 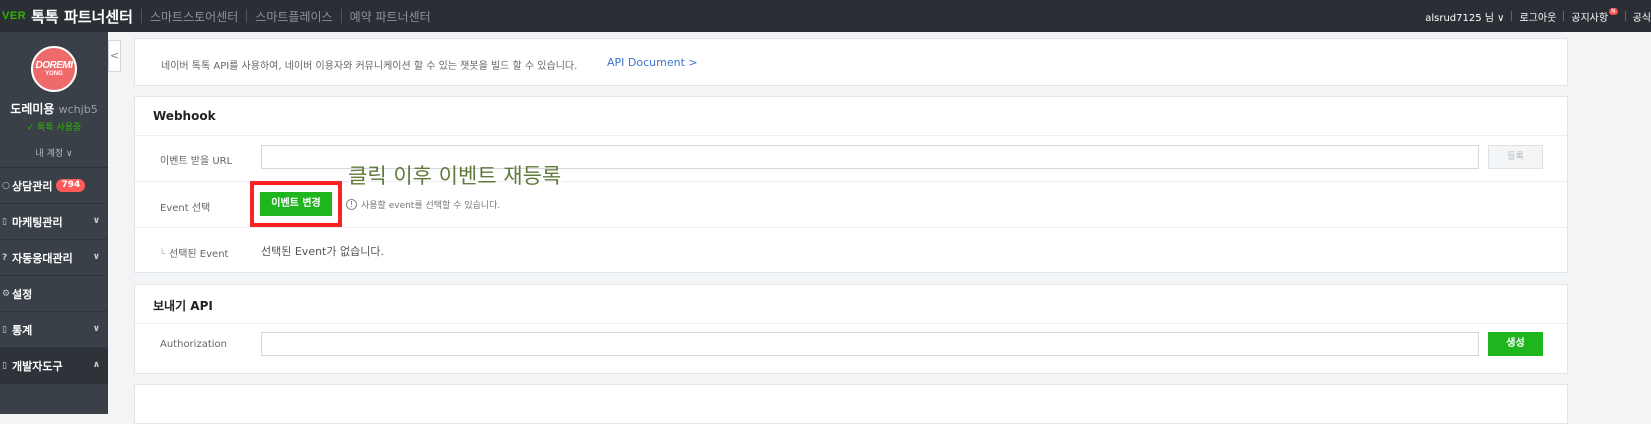 I want to click on api-document-link: API Document >, so click(x=652, y=62).